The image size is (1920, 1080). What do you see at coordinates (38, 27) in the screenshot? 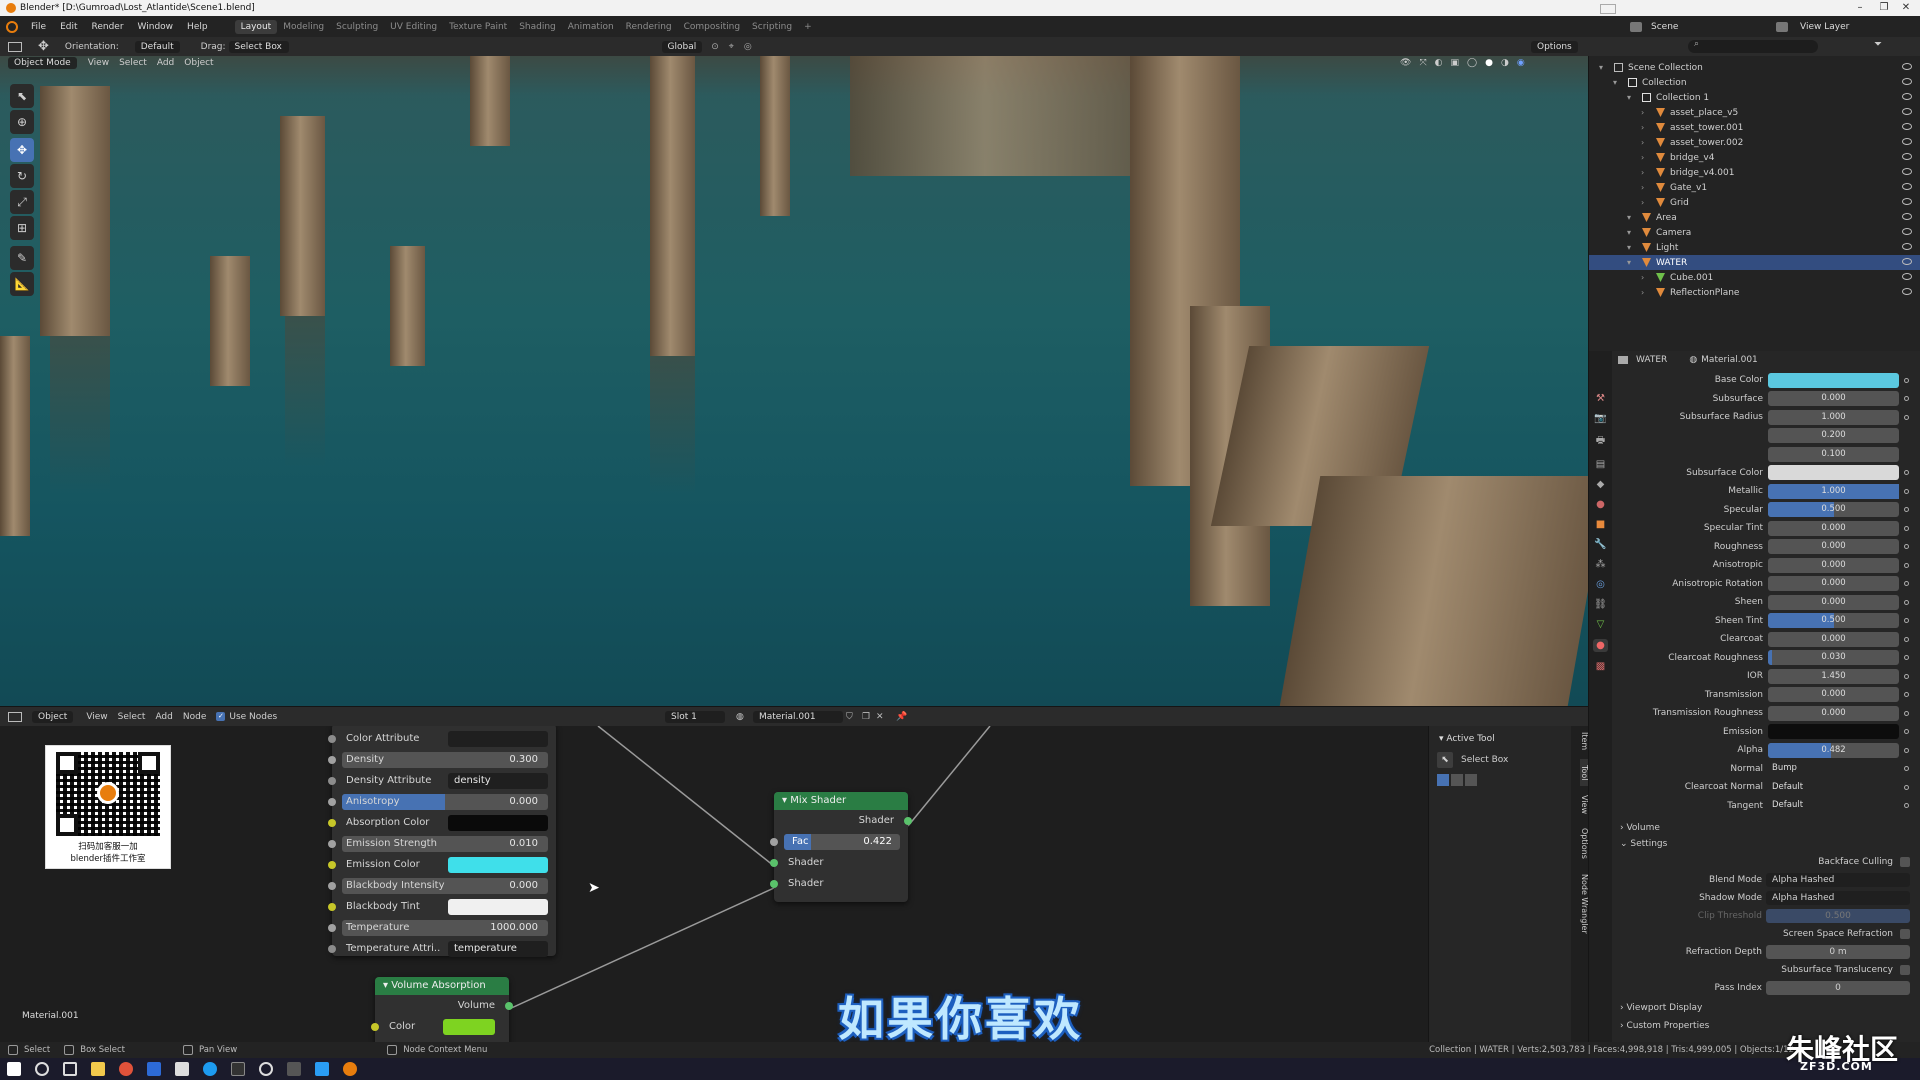
I see `menu-file: File` at bounding box center [38, 27].